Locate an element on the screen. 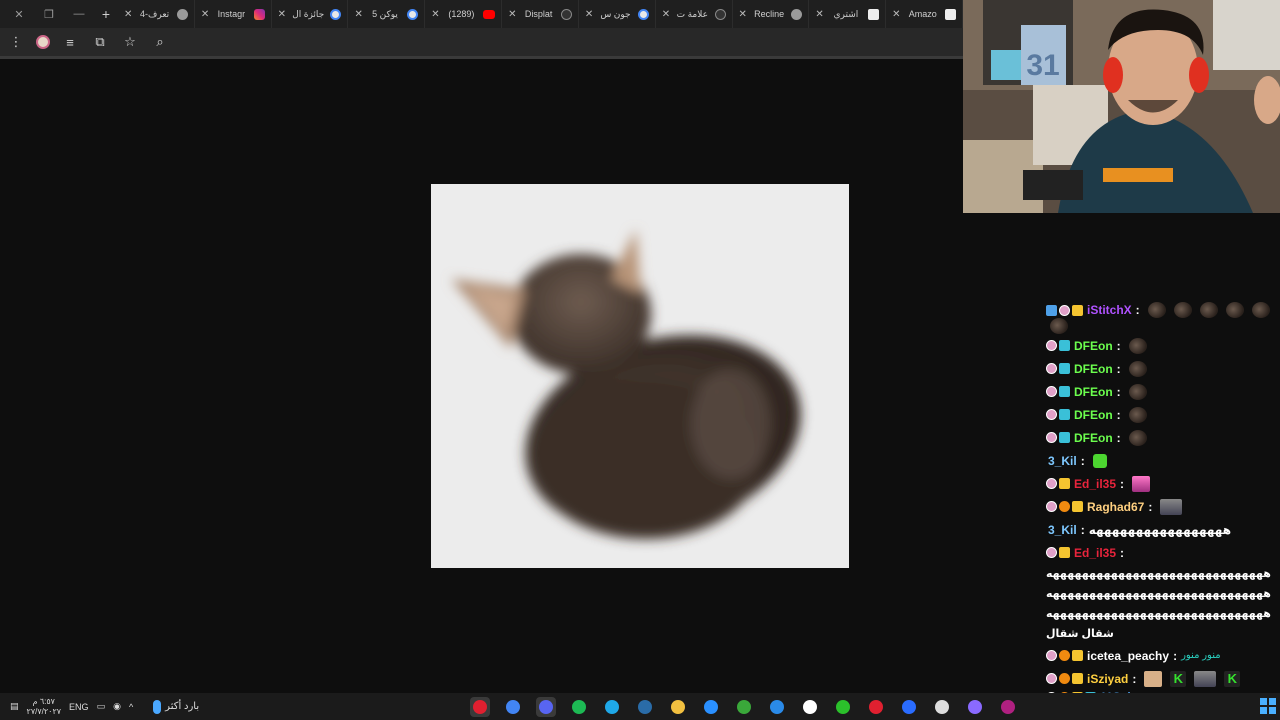 The image size is (1280, 720). close-window-button: ✕ is located at coordinates (19, 14).